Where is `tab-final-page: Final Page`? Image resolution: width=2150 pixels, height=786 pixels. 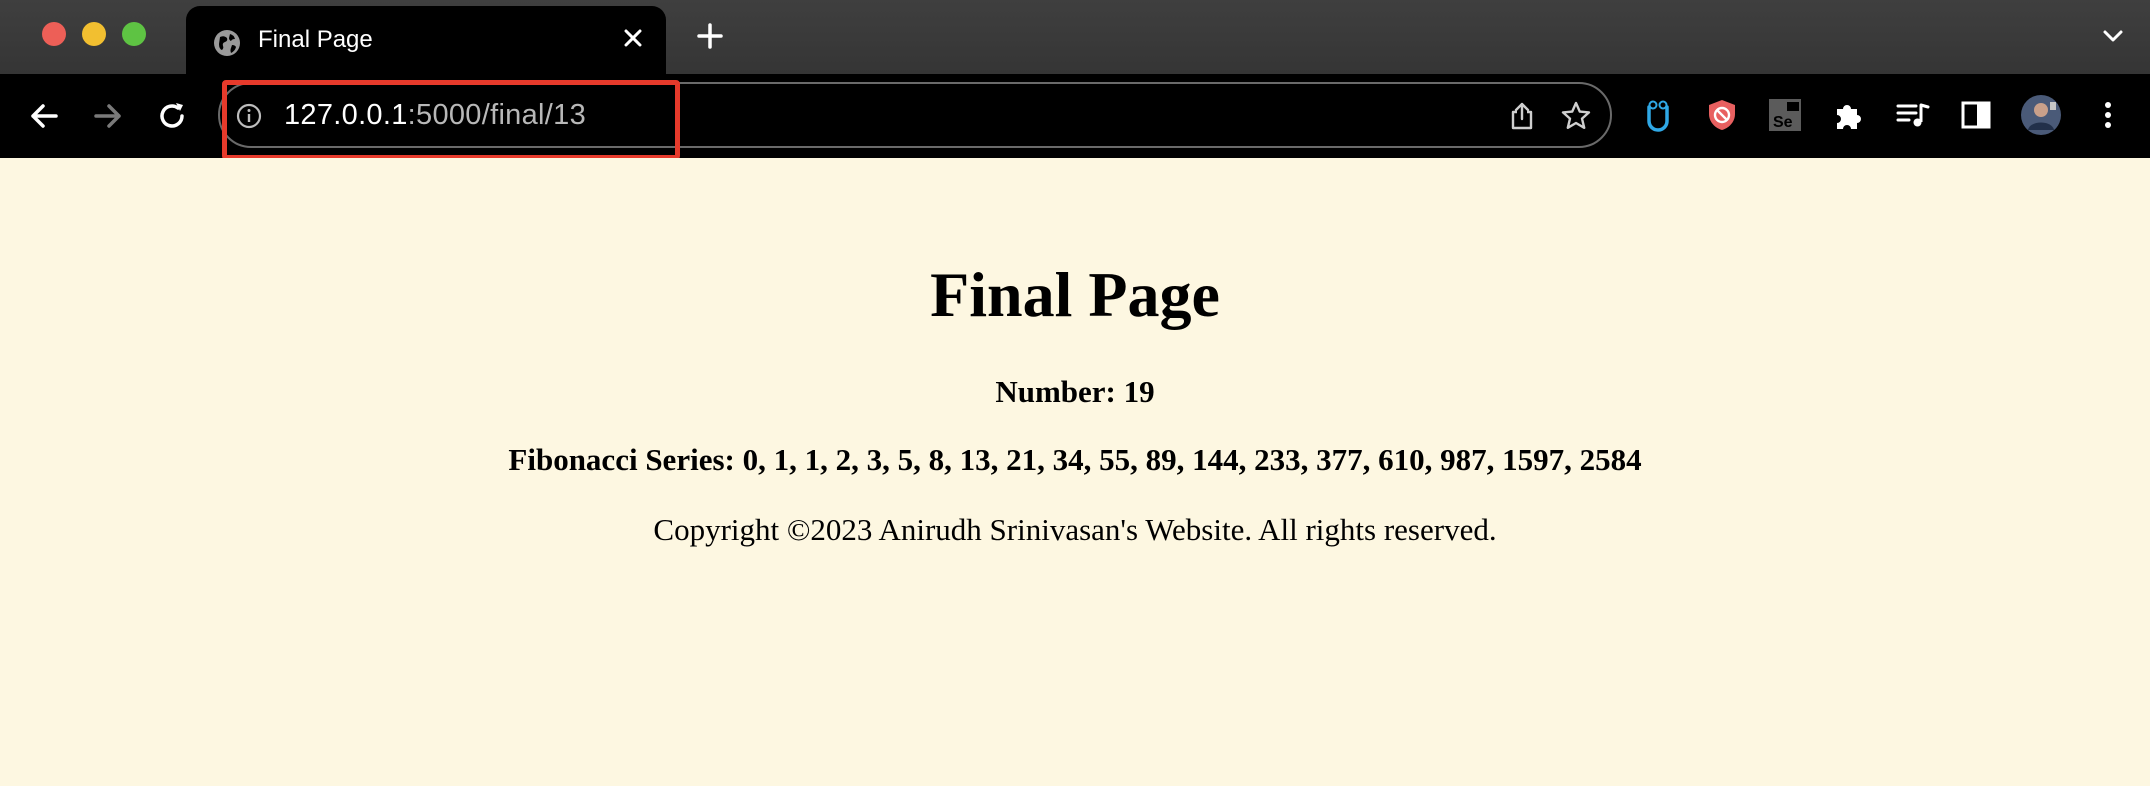
tab-final-page: Final Page is located at coordinates (426, 40).